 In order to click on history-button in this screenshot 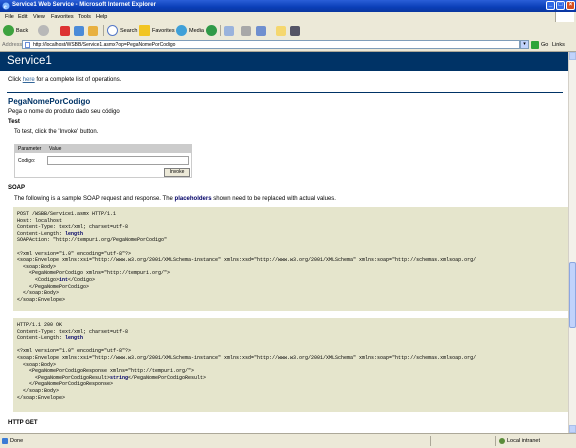, I will do `click(212, 30)`.